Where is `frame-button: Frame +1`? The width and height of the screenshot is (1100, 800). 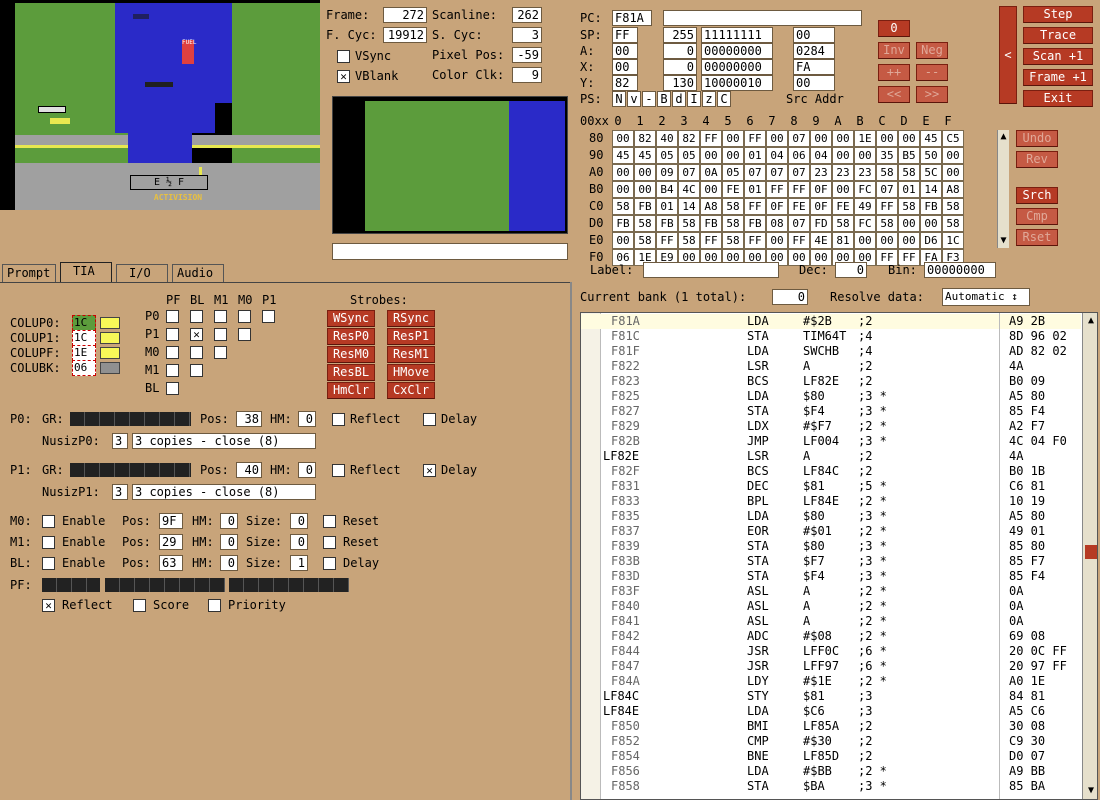
frame-button: Frame +1 is located at coordinates (1058, 77).